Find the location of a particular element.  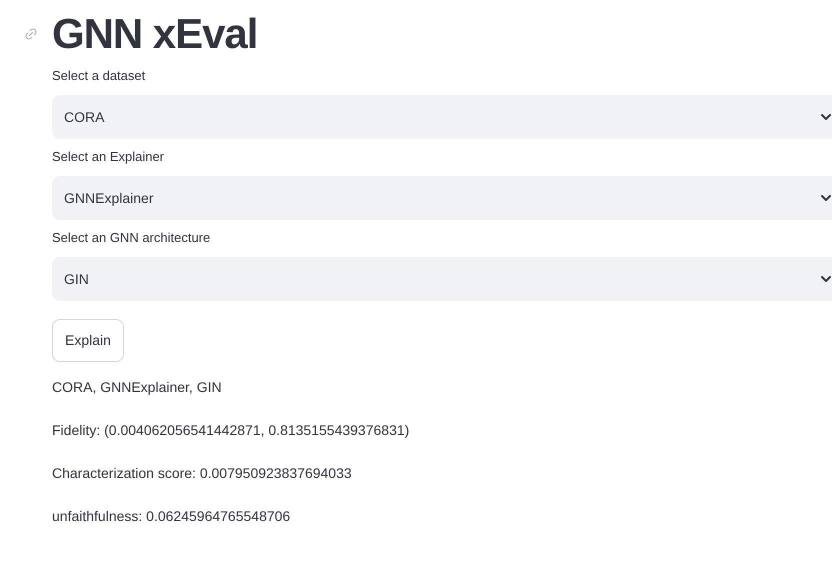

result-text: CORA, GNNExplainer, GIN is located at coordinates (137, 387).